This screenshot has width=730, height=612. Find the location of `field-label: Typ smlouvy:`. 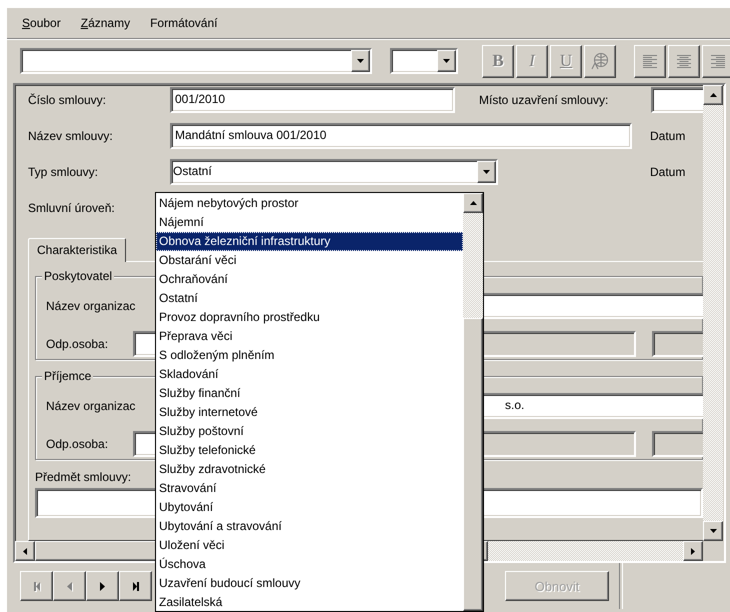

field-label: Typ smlouvy: is located at coordinates (64, 172).